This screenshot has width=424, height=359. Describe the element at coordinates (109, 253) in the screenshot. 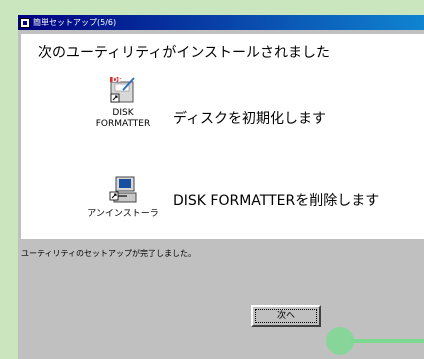

I see `status-message: ユーティリティのセットアップが完了しました。` at that location.